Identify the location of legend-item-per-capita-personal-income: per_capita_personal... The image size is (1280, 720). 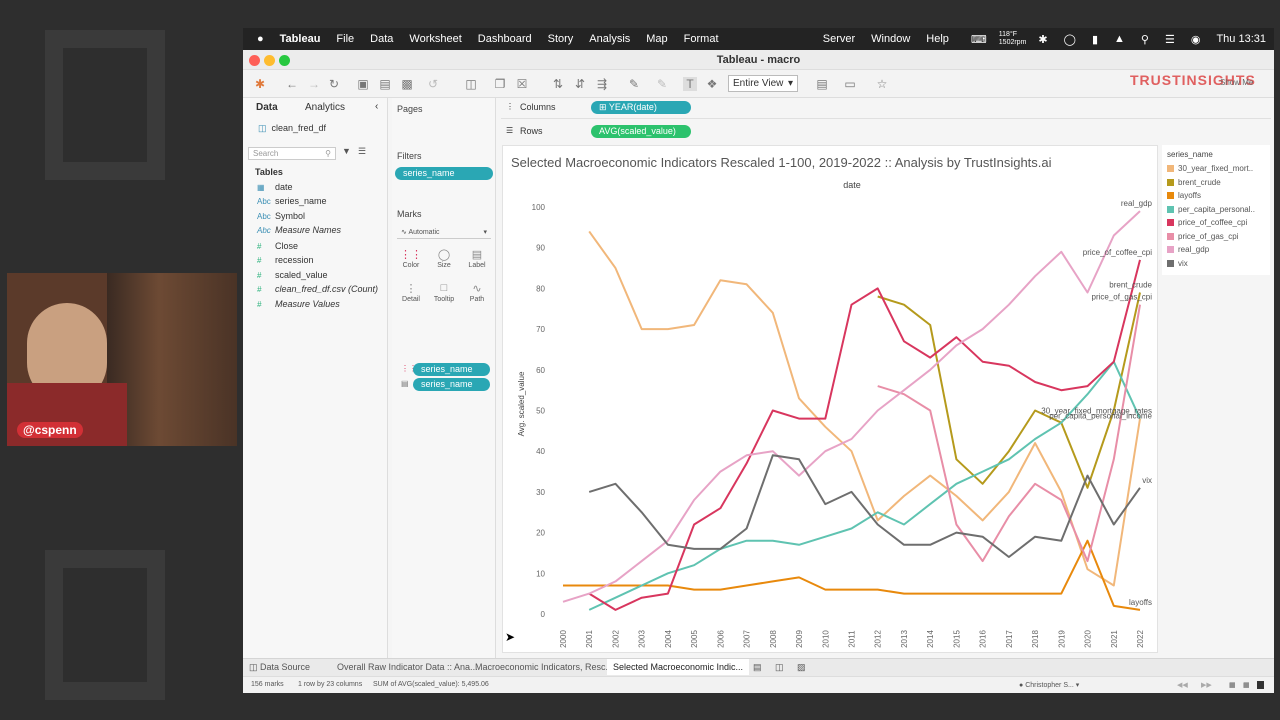
(1216, 210).